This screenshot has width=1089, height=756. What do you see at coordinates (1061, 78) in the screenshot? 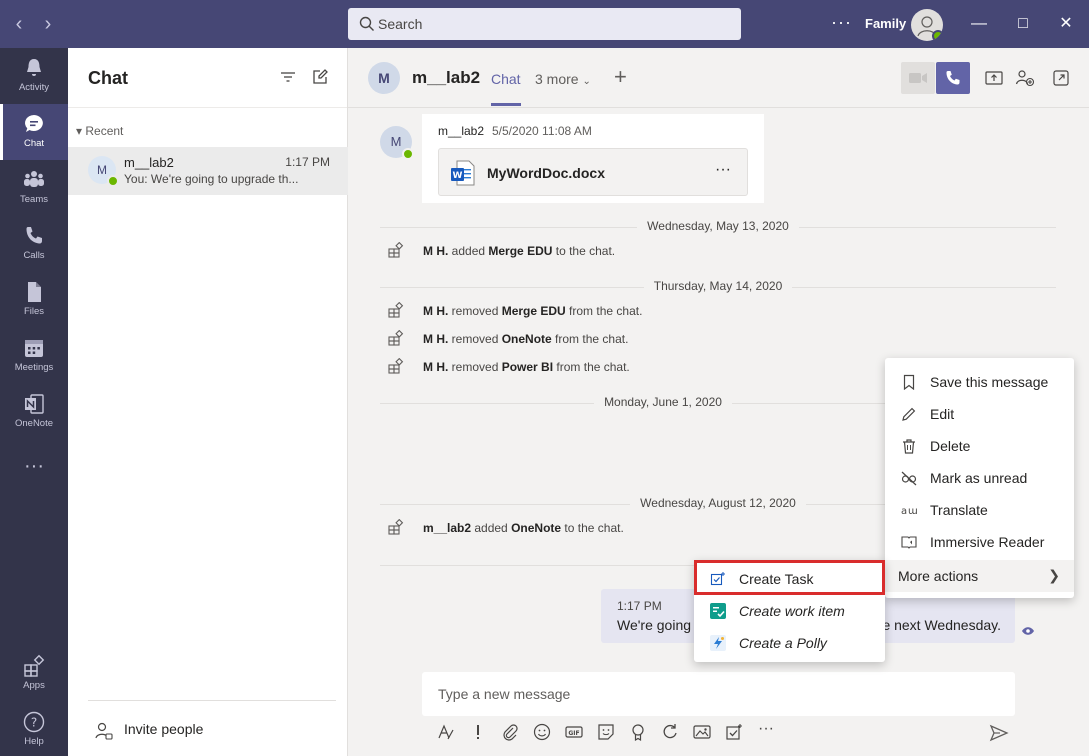
I see `pop-out-icon` at bounding box center [1061, 78].